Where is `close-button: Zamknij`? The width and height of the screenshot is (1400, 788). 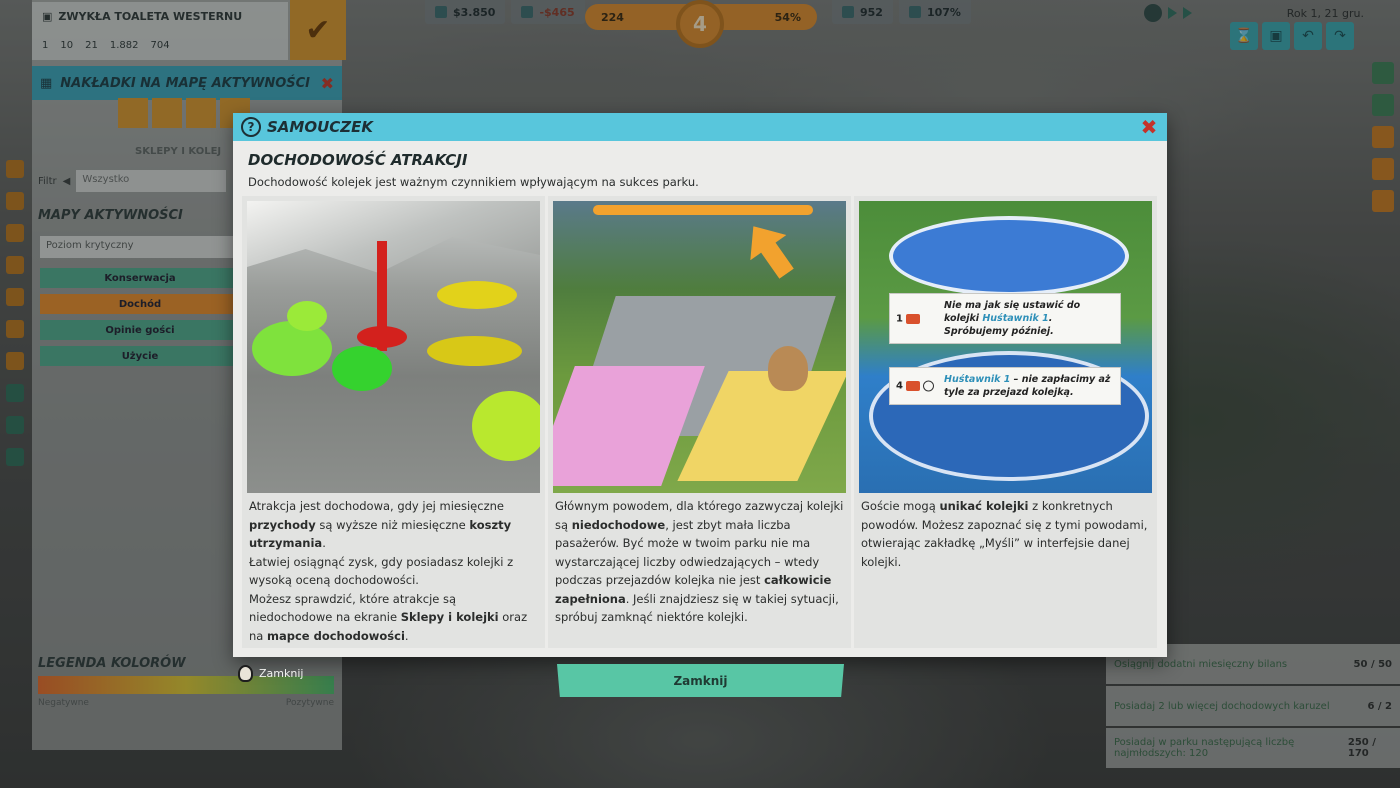
close-button: Zamknij is located at coordinates (700, 680).